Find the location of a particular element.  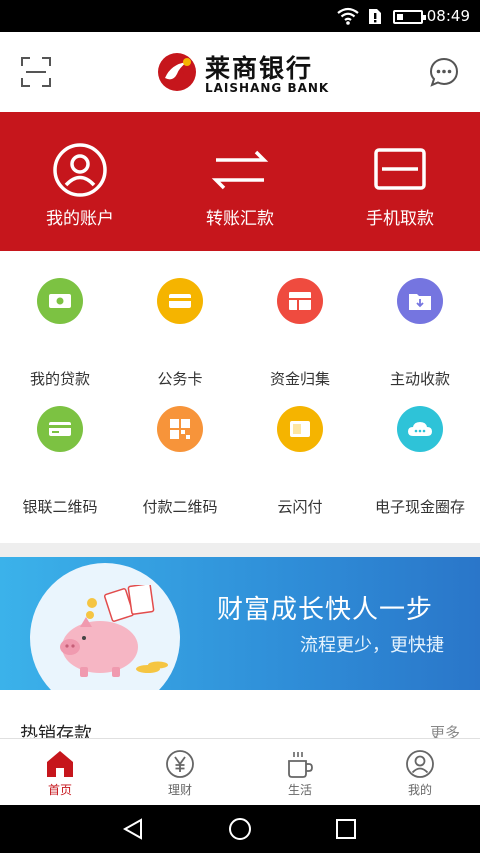

user-account-icon is located at coordinates (80, 170).